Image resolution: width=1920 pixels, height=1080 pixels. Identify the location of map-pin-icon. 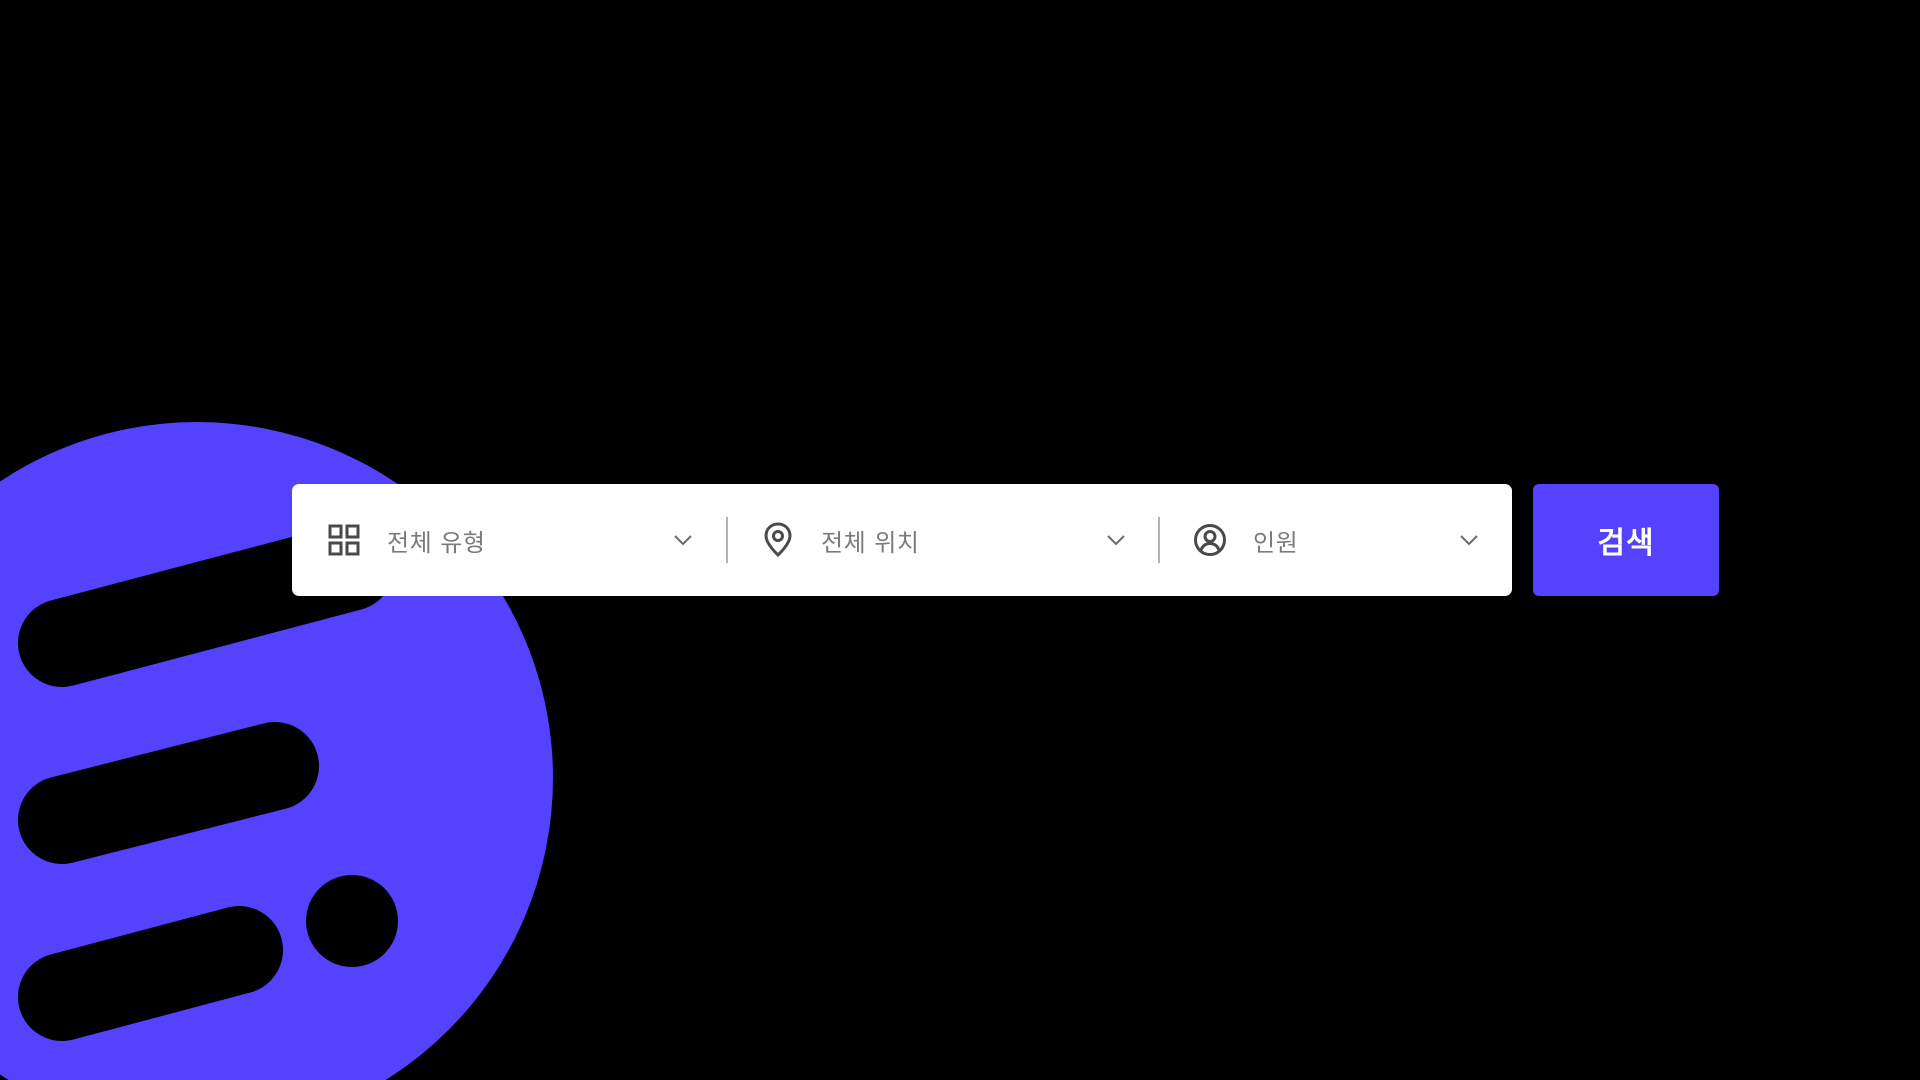
(778, 540).